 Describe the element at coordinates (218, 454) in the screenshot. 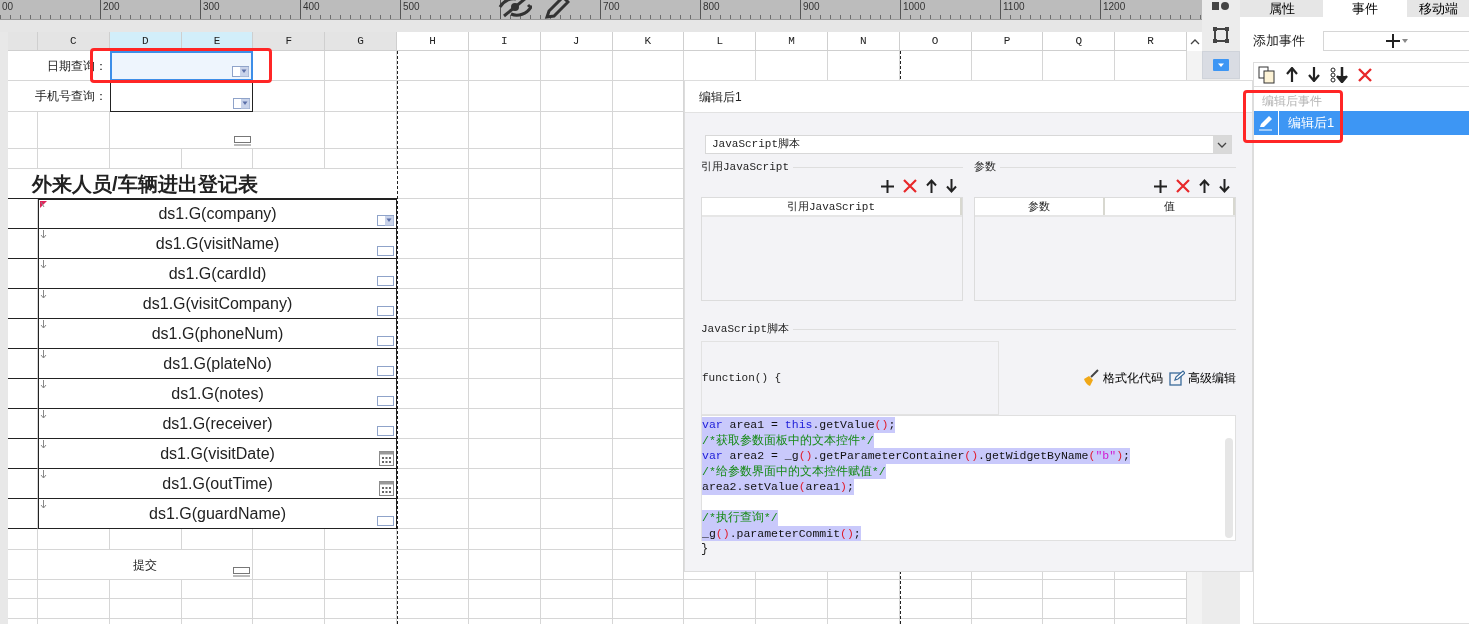

I see `report-cell: ds1.G(visitDate)` at that location.